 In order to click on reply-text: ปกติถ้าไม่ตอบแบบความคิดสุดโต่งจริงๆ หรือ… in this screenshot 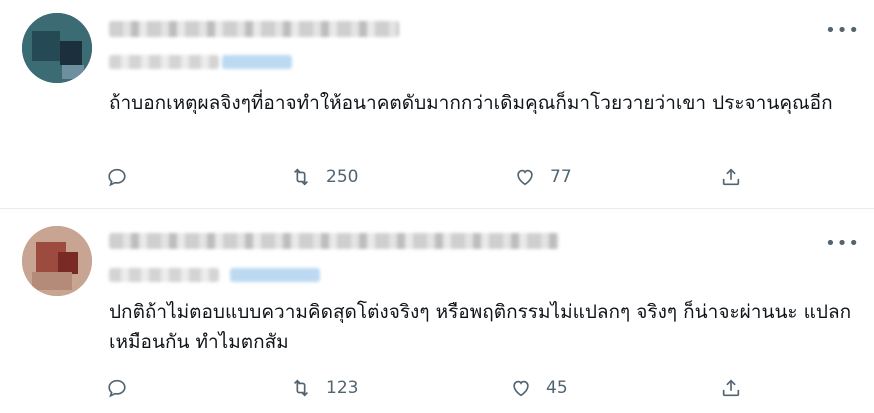, I will do `click(480, 327)`.